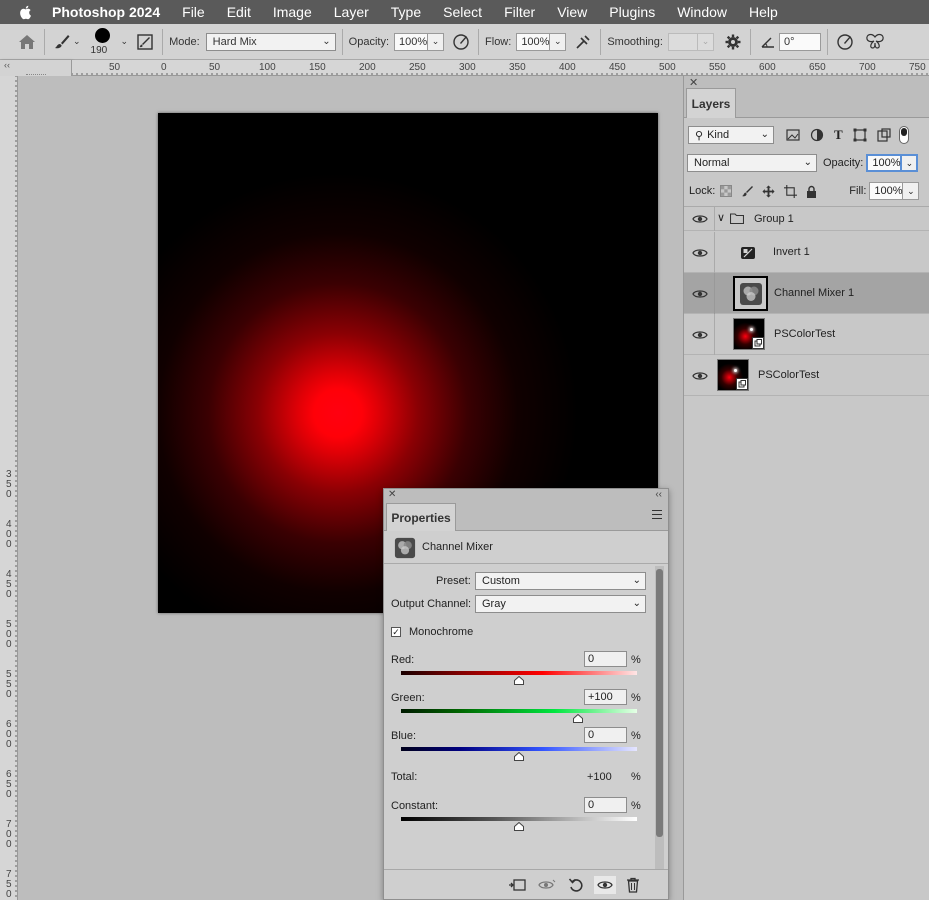 This screenshot has width=929, height=900. Describe the element at coordinates (860, 135) in the screenshot. I see `filter-shape-icon` at that location.